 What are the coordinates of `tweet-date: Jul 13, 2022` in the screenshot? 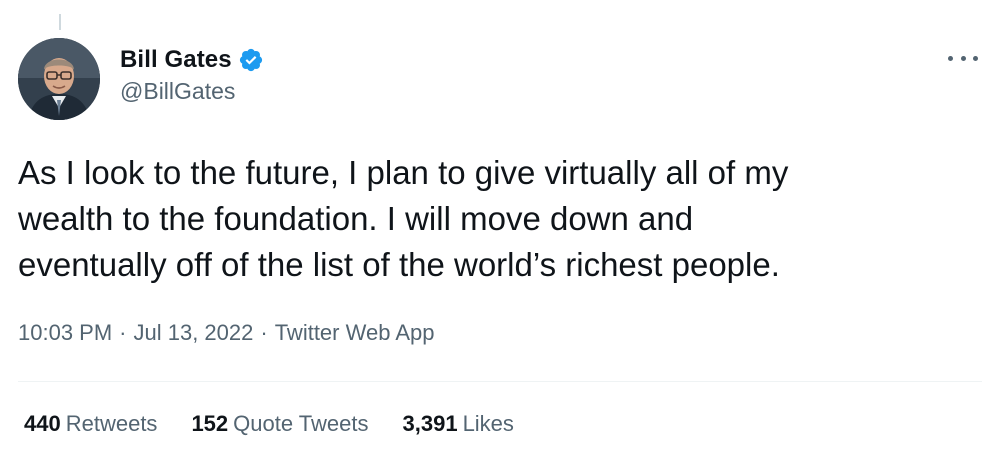 It's located at (194, 332).